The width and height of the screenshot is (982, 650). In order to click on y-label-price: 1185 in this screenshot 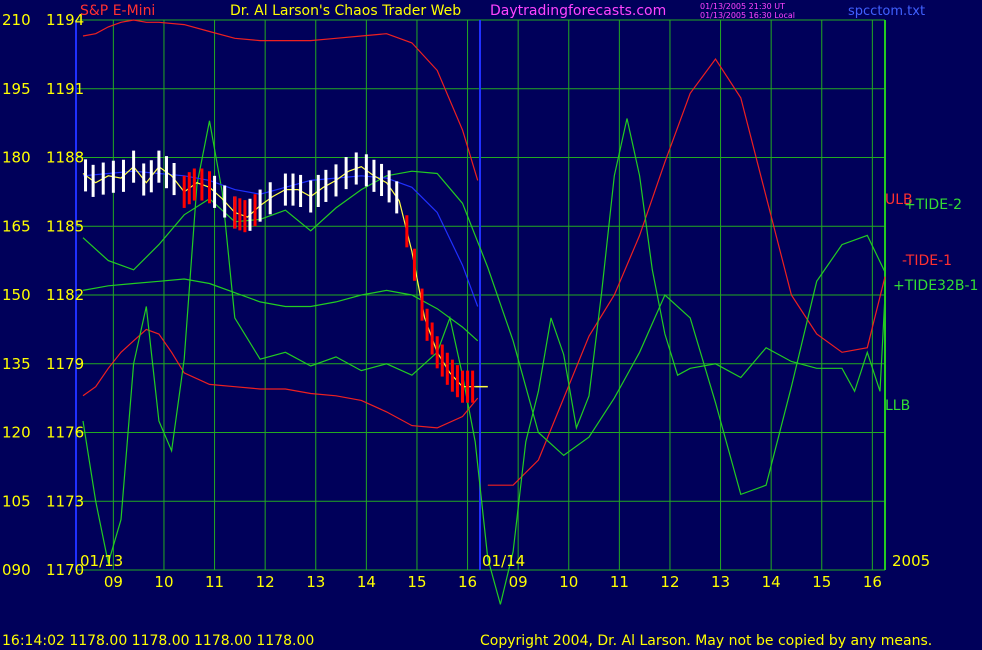, I will do `click(65, 226)`.